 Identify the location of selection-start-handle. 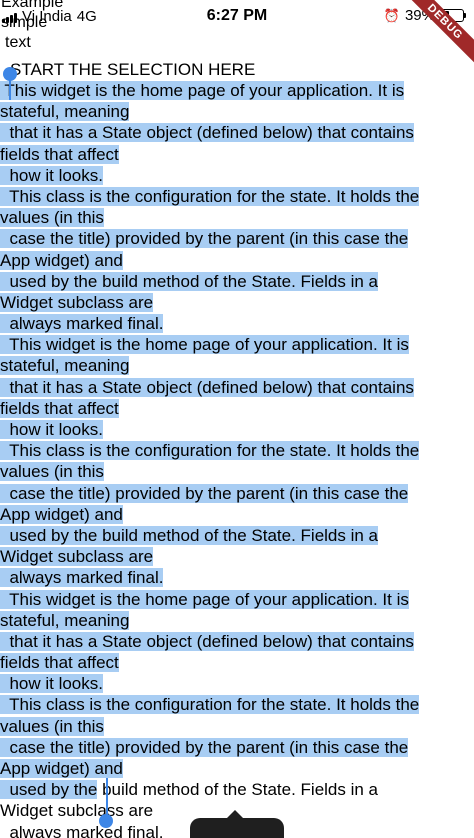
(10, 74).